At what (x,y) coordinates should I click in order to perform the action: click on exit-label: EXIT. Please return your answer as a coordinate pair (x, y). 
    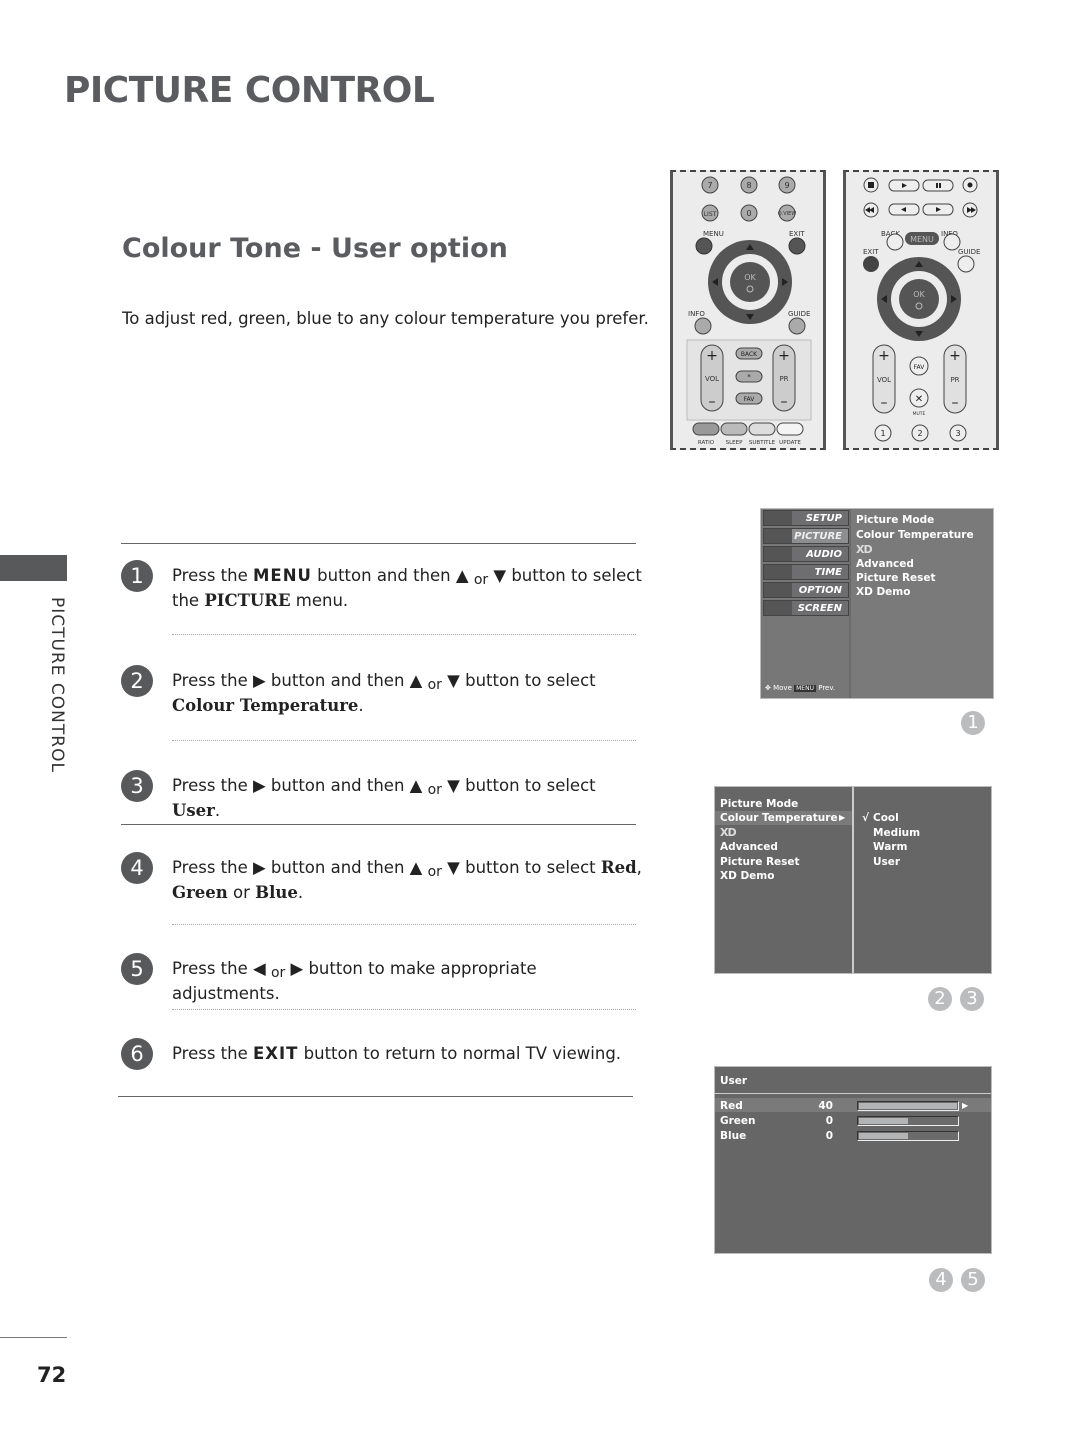
    Looking at the image, I should click on (797, 234).